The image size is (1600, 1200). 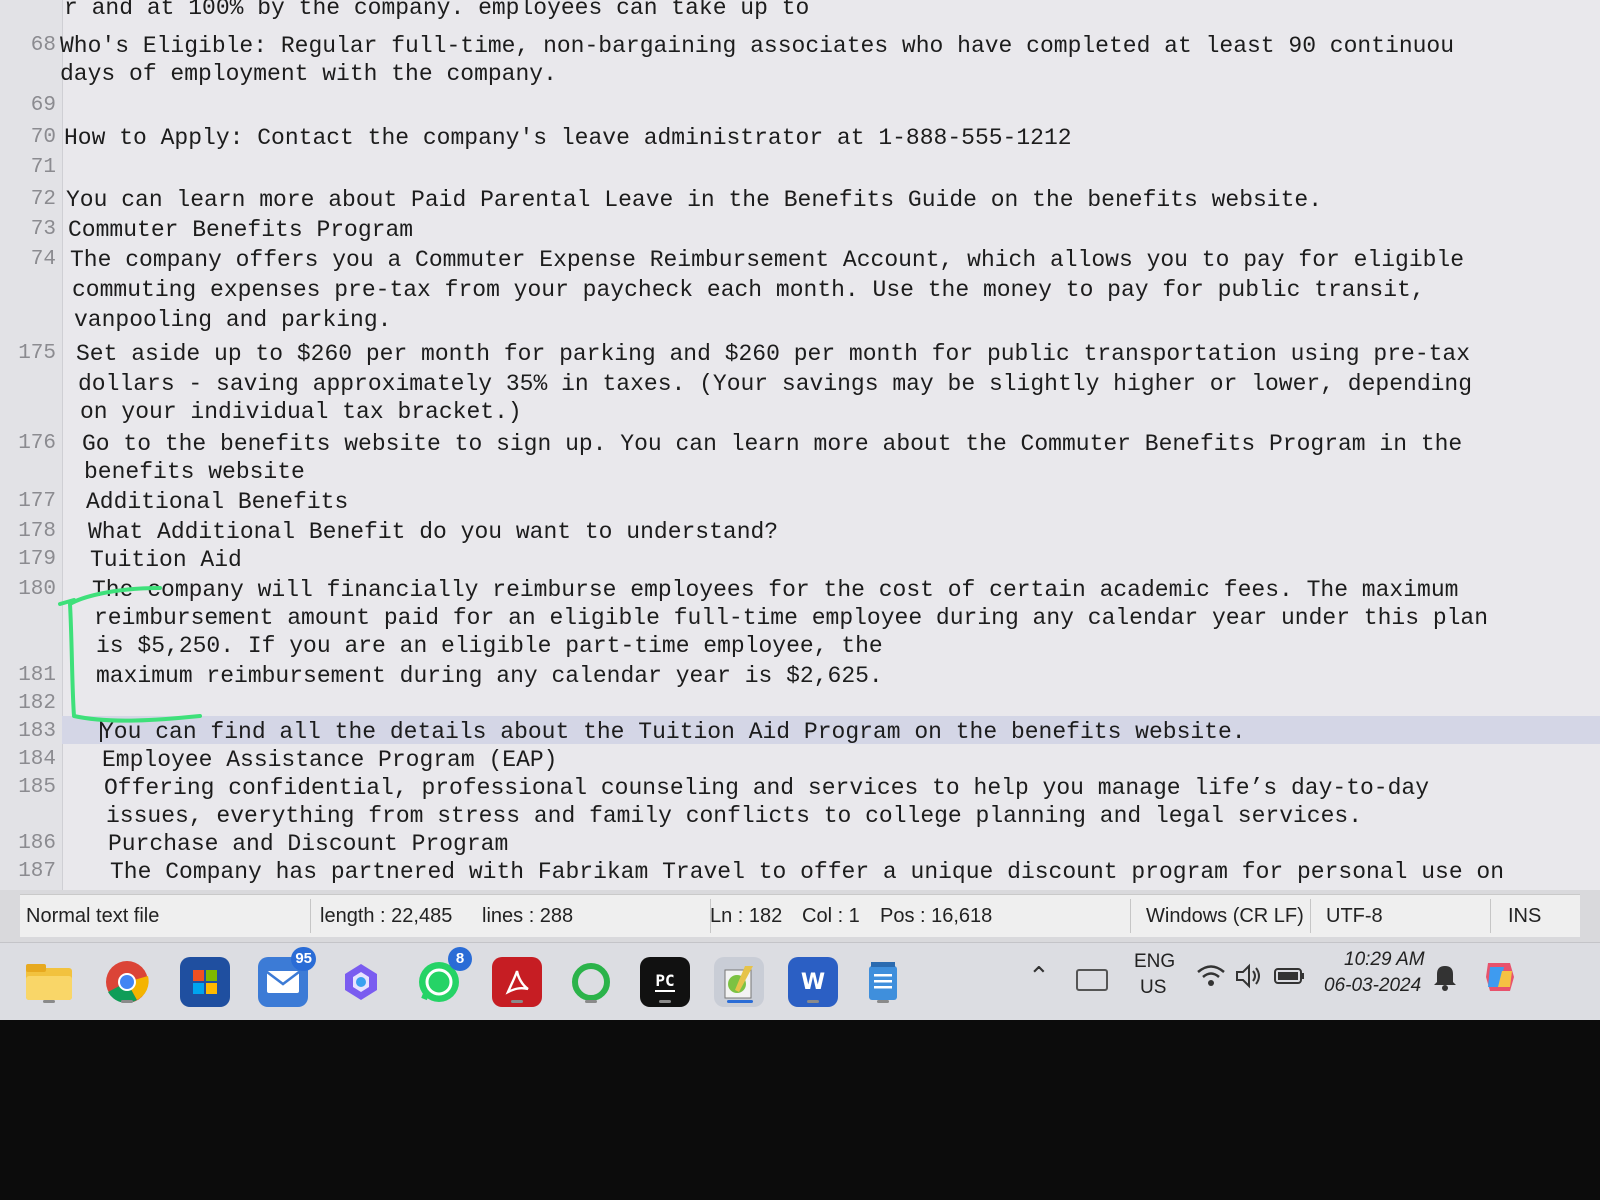 What do you see at coordinates (43, 45) in the screenshot?
I see `line-number: 68` at bounding box center [43, 45].